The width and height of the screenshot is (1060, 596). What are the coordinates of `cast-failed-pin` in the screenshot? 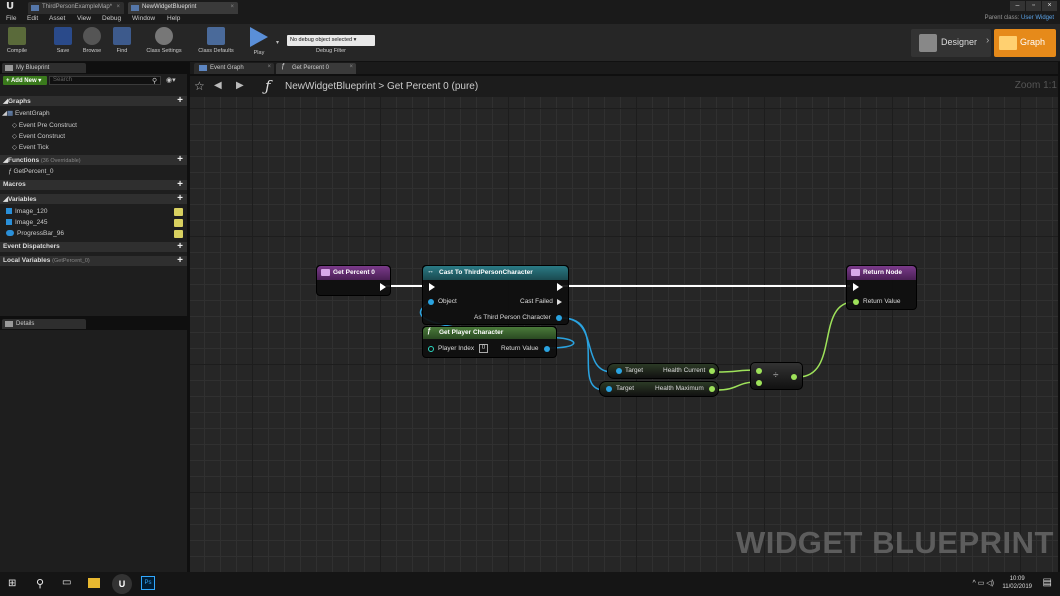 It's located at (559, 302).